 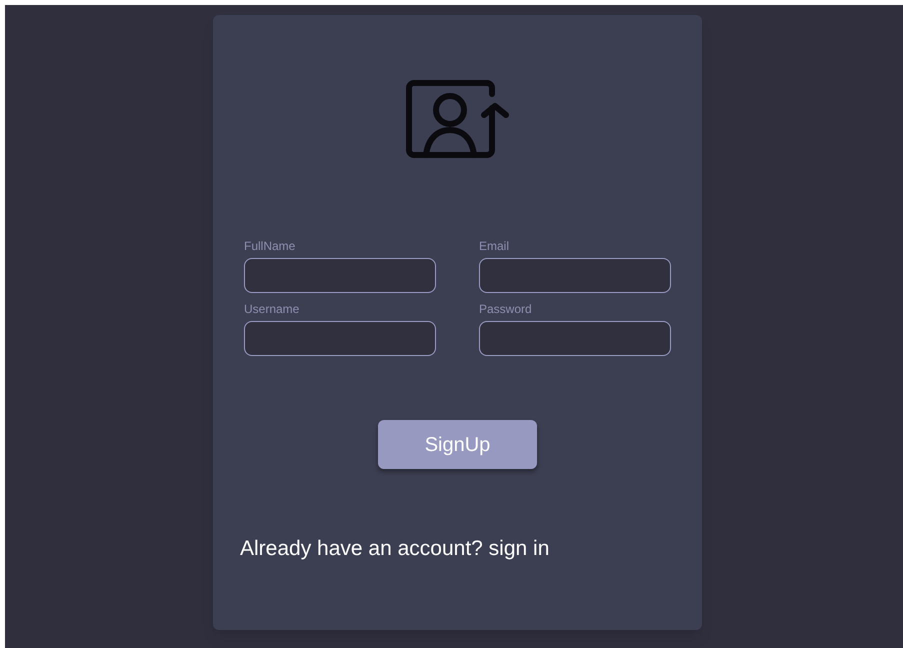 I want to click on field-label: Email, so click(x=494, y=246).